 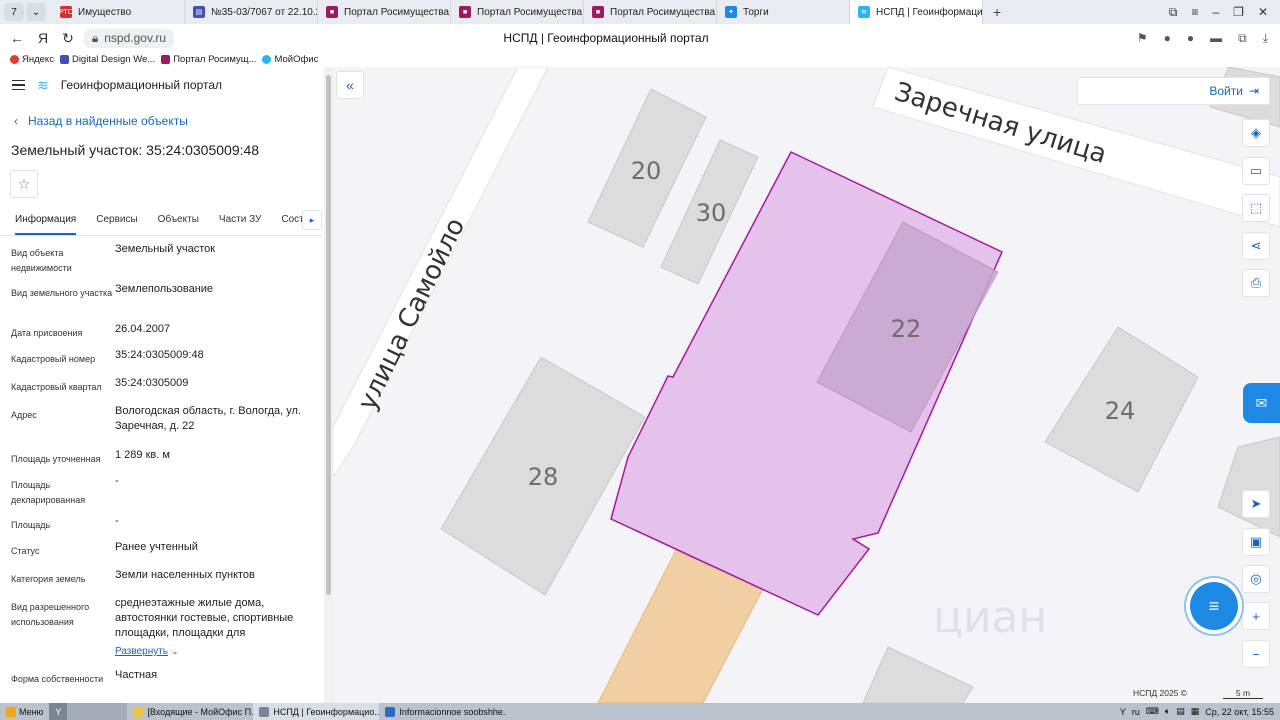 What do you see at coordinates (14, 12) in the screenshot?
I see `tab-counter: 7` at bounding box center [14, 12].